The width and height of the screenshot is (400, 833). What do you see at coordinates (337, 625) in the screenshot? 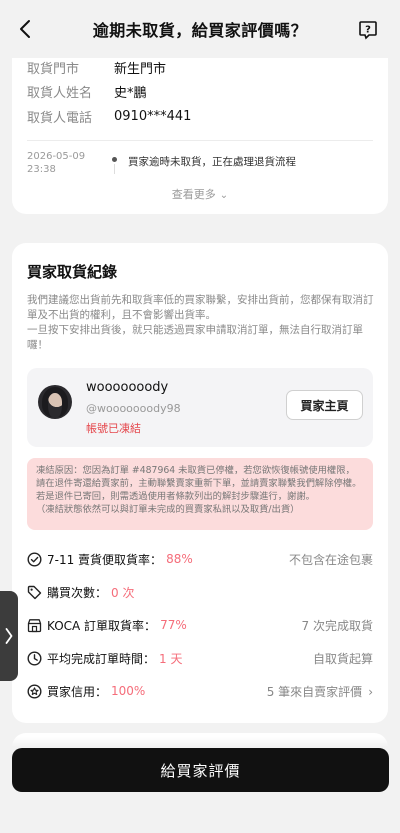
I see `stat-note: 7 次完成取貨` at bounding box center [337, 625].